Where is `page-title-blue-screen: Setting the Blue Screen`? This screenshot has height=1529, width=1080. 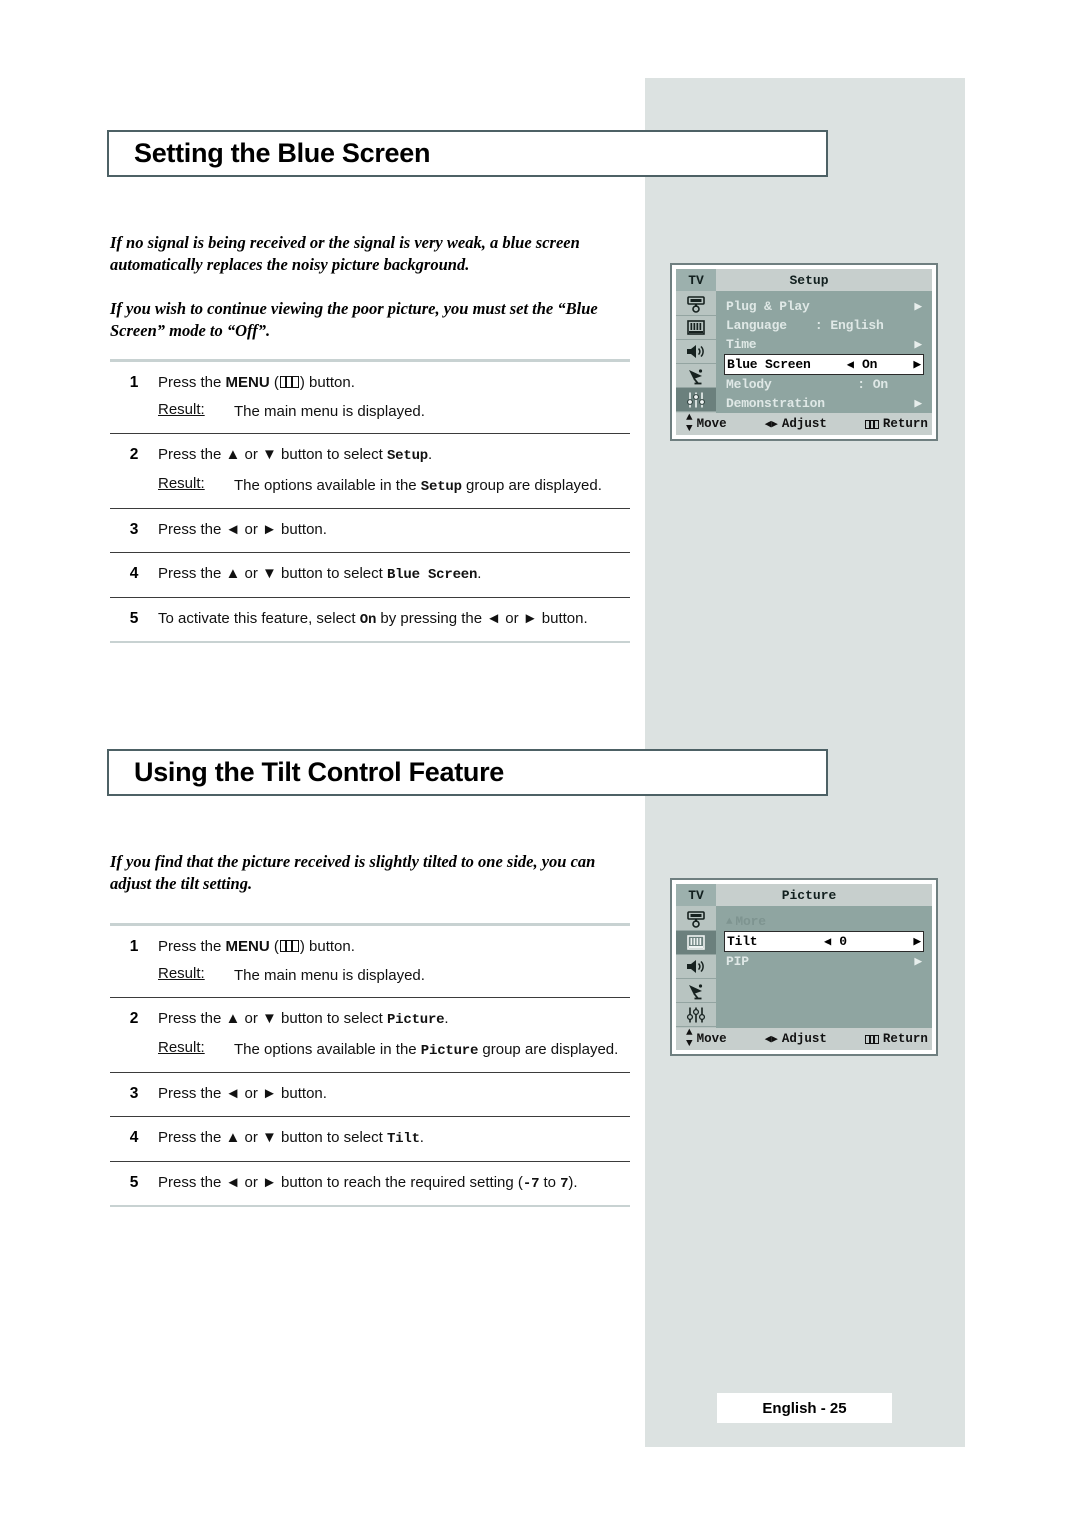 page-title-blue-screen: Setting the Blue Screen is located at coordinates (282, 153).